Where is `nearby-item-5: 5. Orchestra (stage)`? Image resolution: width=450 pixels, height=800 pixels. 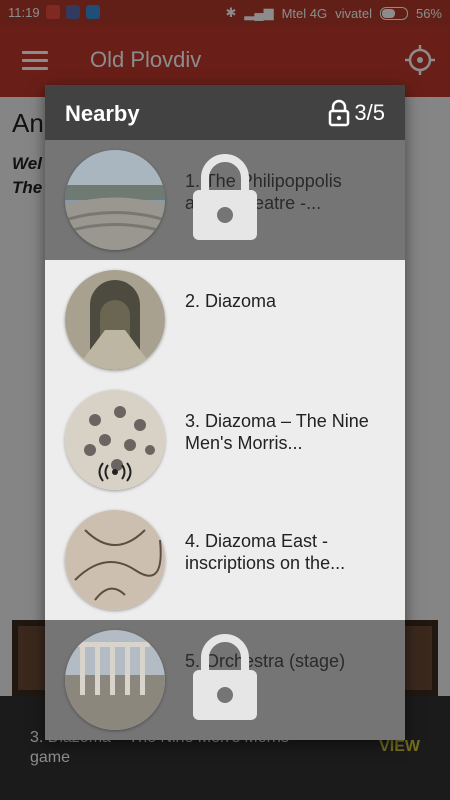 nearby-item-5: 5. Orchestra (stage) is located at coordinates (225, 680).